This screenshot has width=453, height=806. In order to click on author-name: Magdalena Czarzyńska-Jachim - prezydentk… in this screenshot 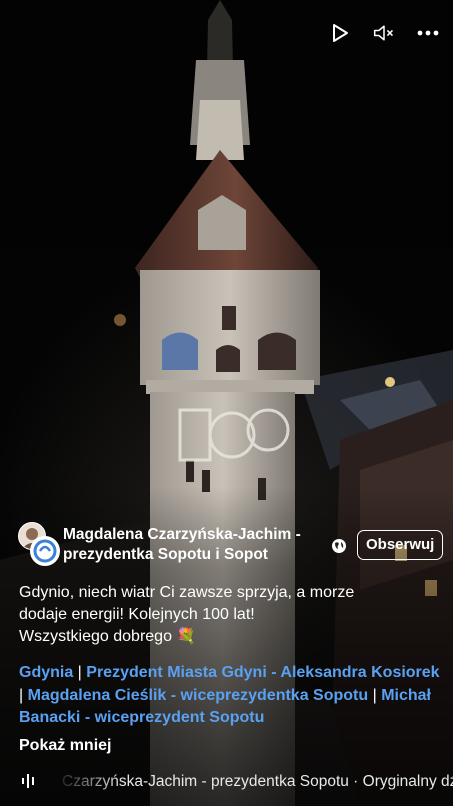, I will do `click(198, 545)`.